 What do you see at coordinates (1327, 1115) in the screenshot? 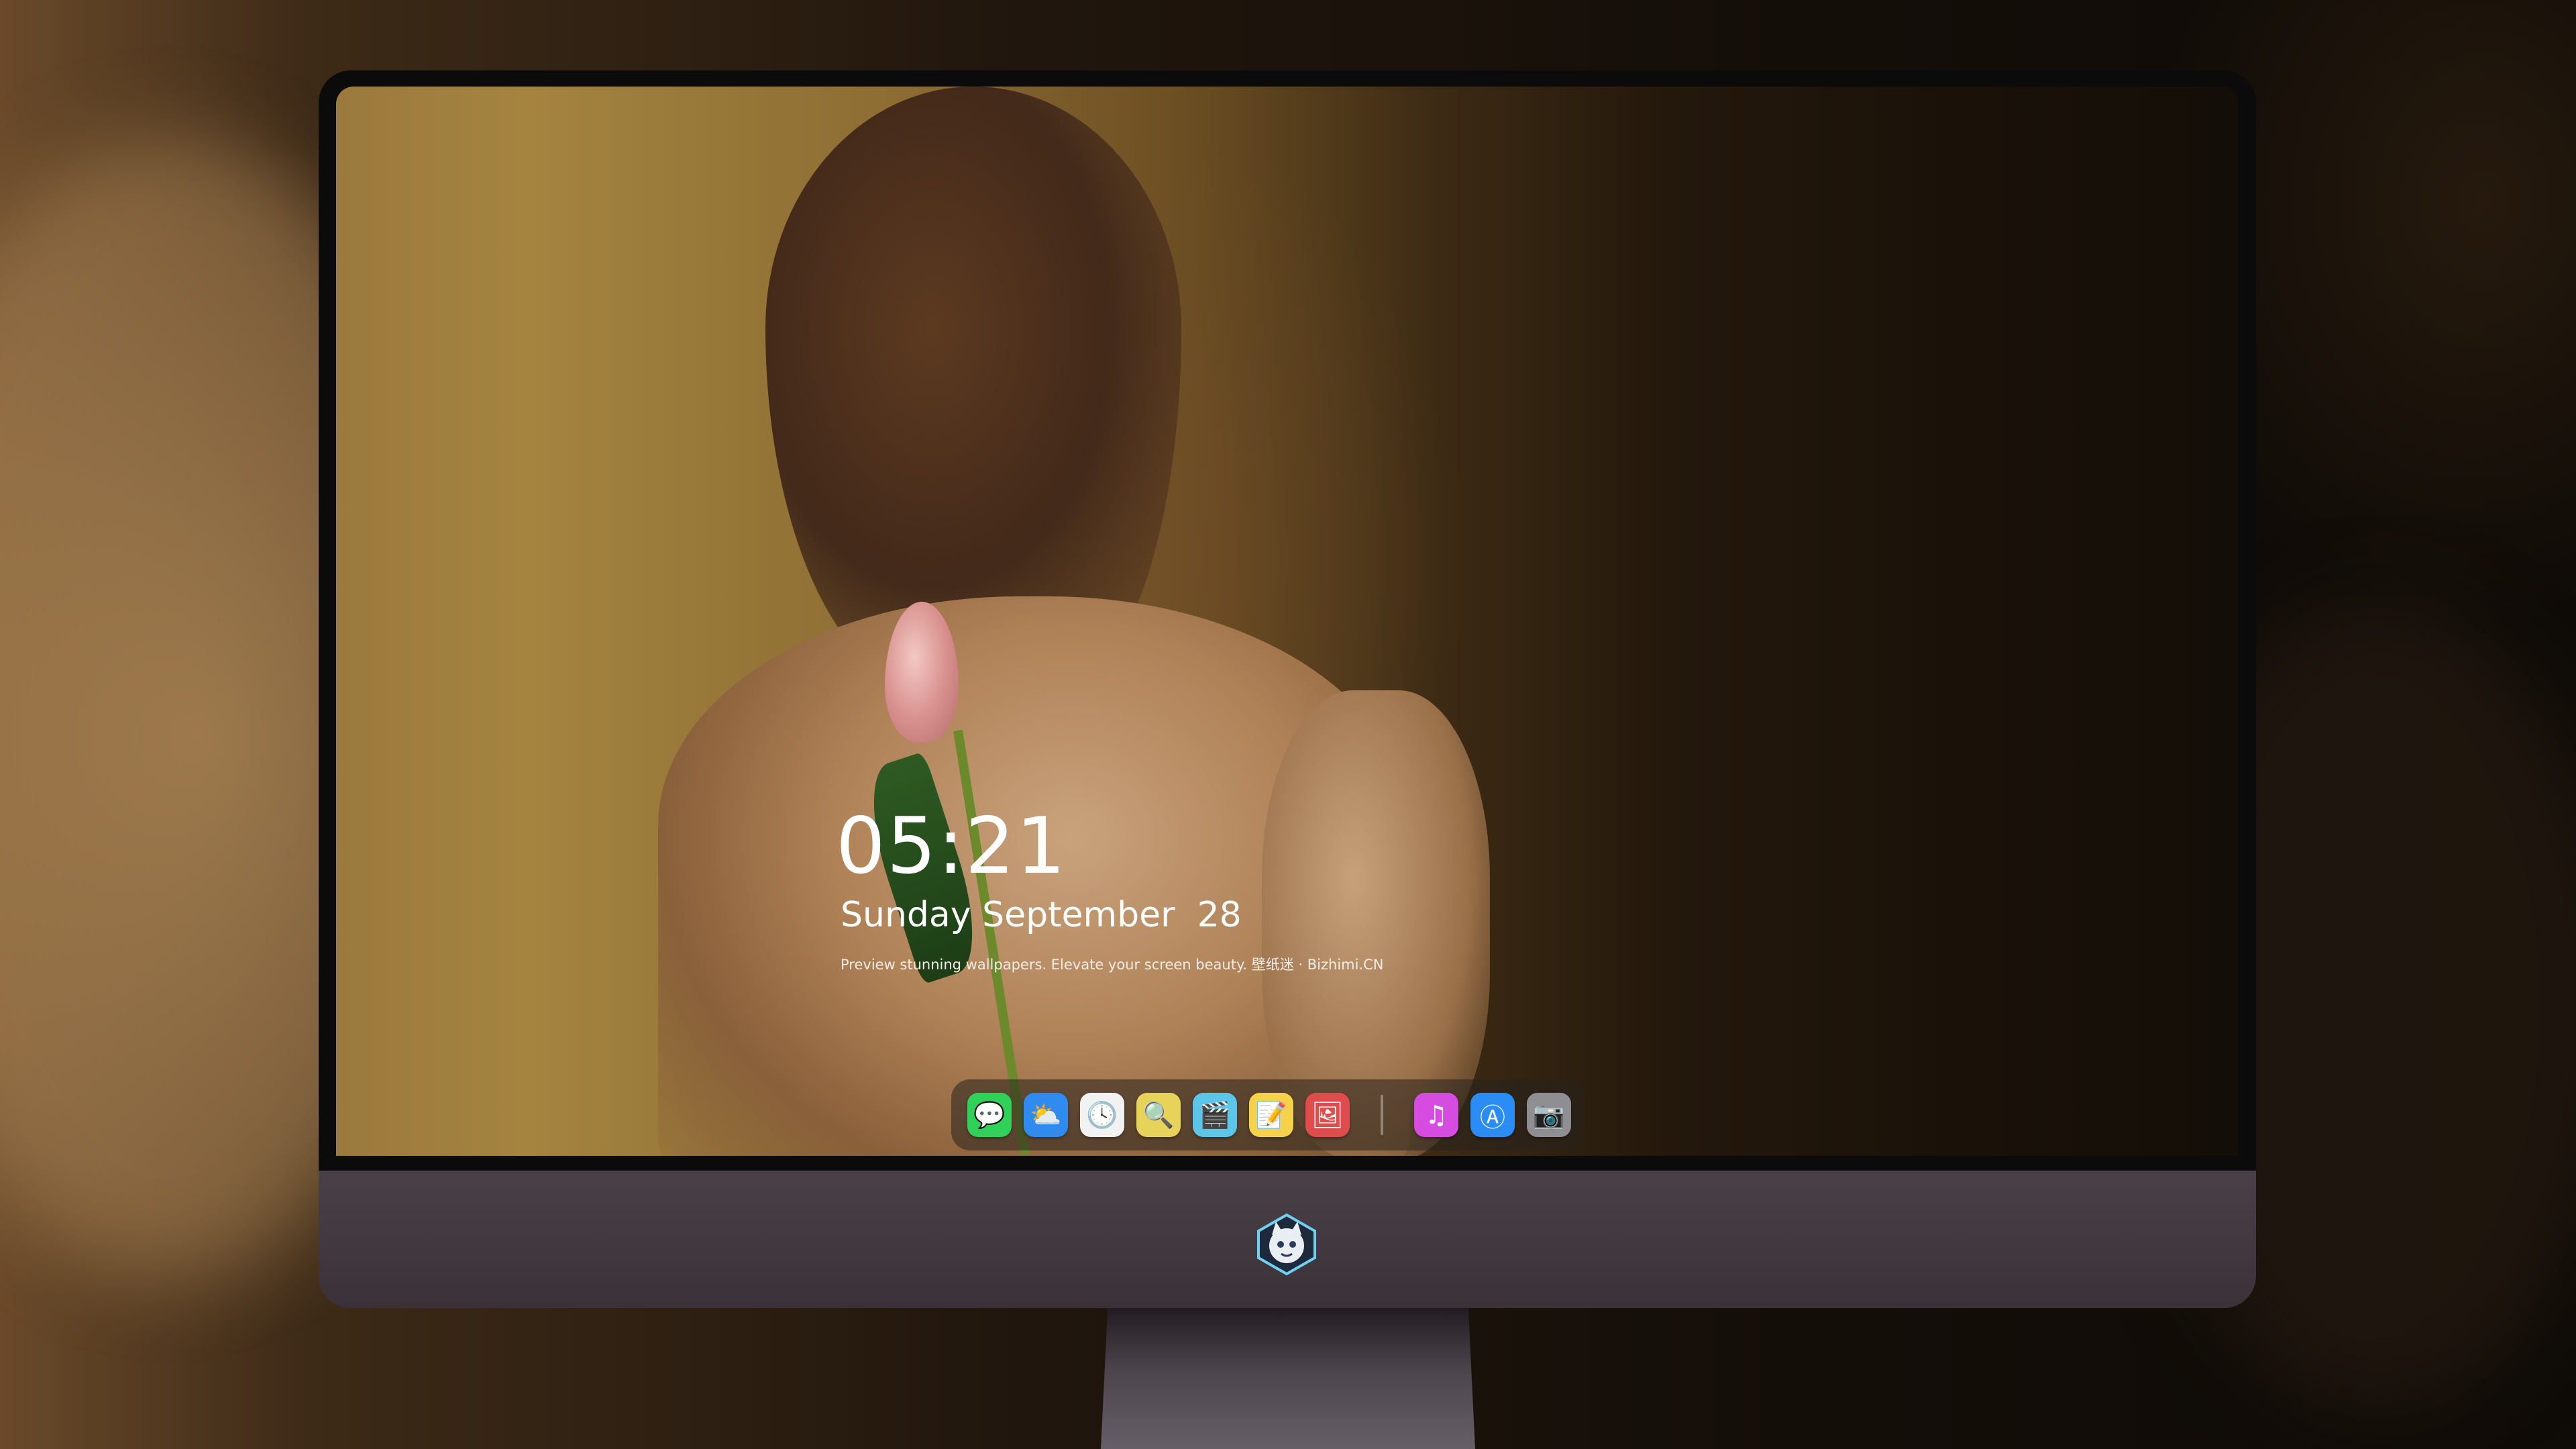
I see `photo-booth-icon: 🖼` at bounding box center [1327, 1115].